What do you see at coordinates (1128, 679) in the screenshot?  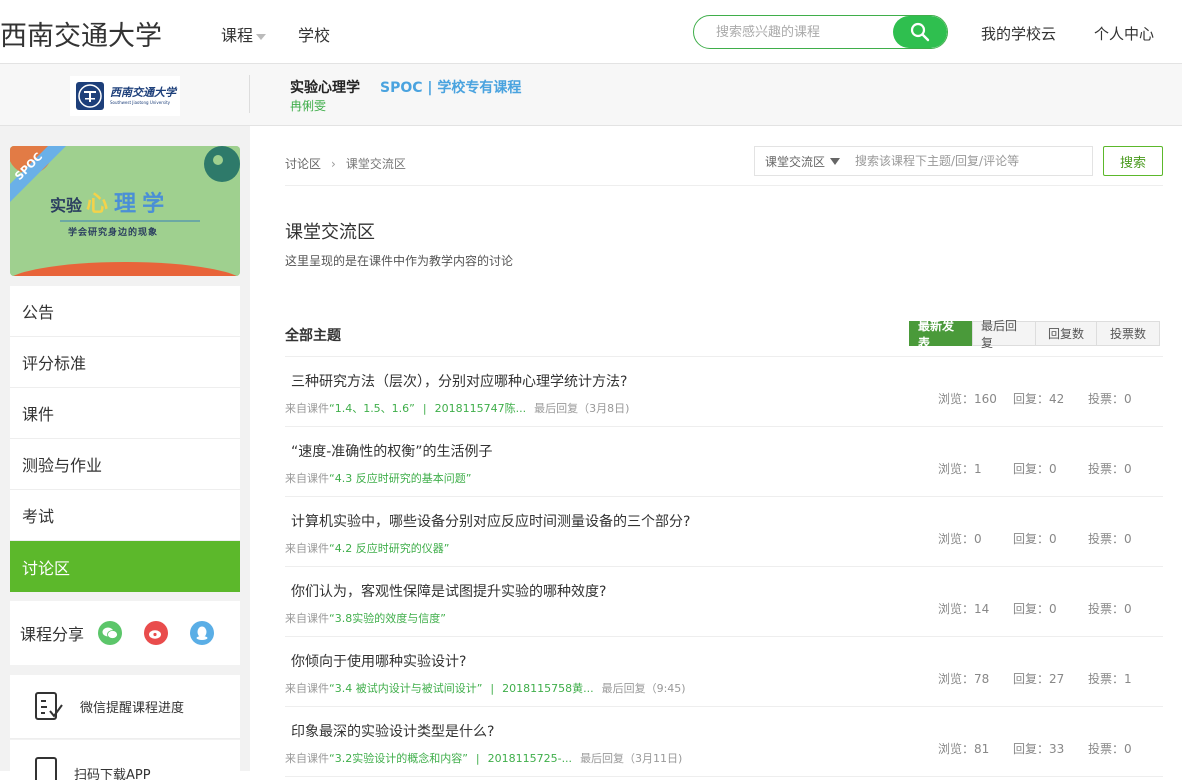 I see `votes-count: 1` at bounding box center [1128, 679].